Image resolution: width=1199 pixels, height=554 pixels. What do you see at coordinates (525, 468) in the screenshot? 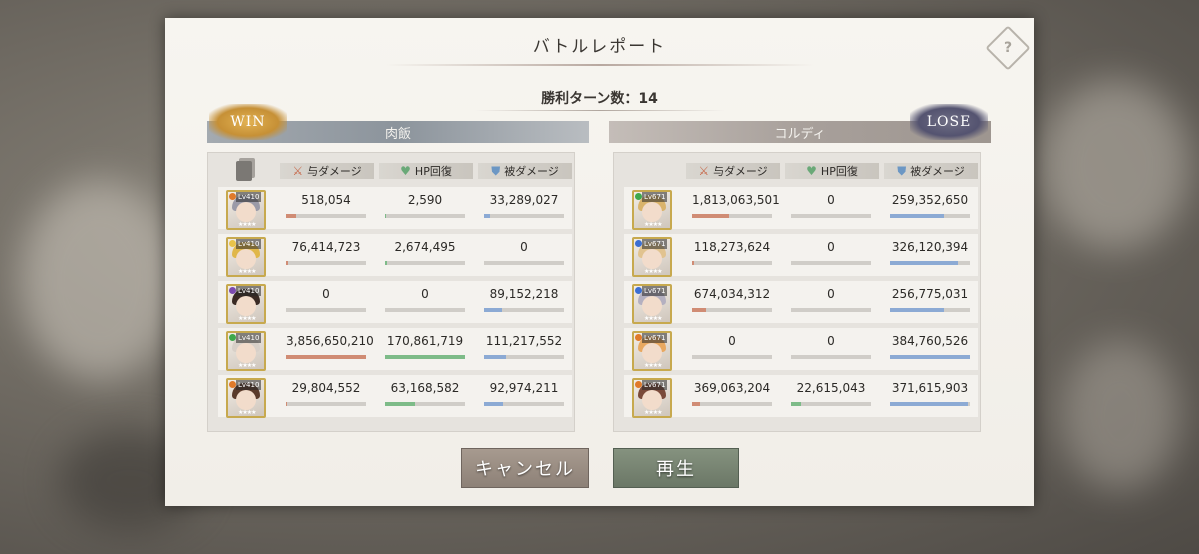
I see `cancel-button: キャンセル` at bounding box center [525, 468].